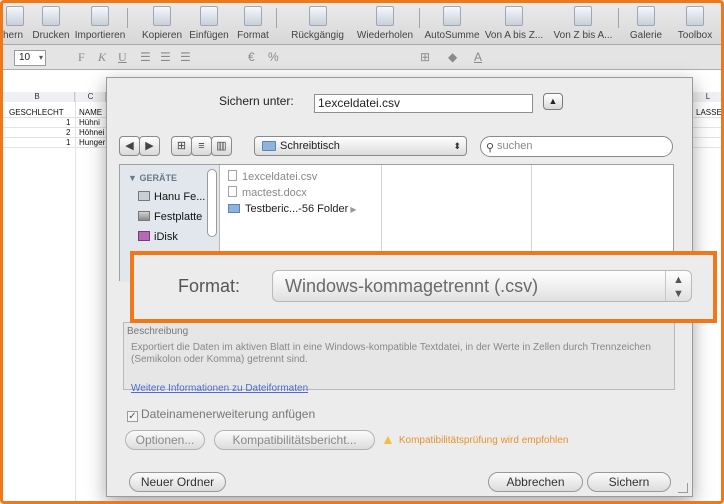 This screenshot has width=724, height=504. I want to click on sidebar-item-idisk: iDisk, so click(158, 237).